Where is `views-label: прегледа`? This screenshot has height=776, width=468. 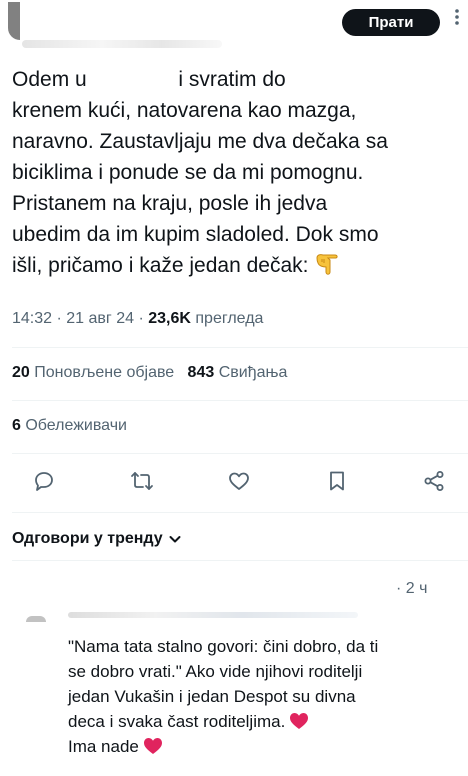
views-label: прегледа is located at coordinates (229, 318).